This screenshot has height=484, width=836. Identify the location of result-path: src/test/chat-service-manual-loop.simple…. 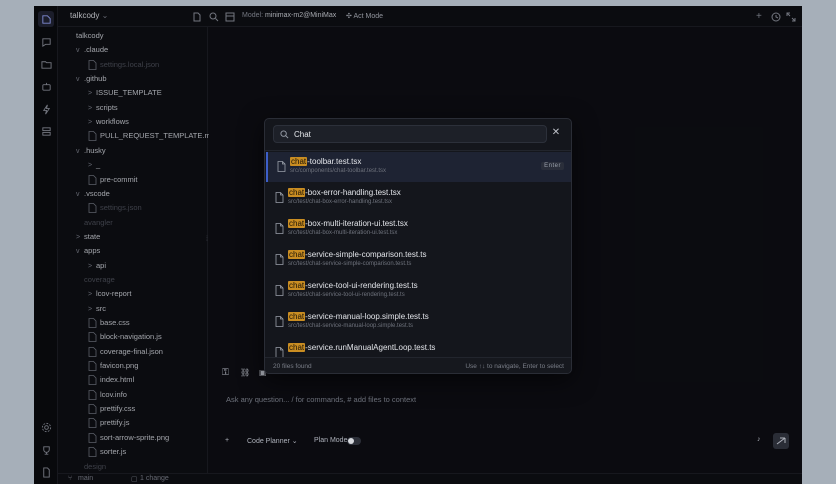
(351, 326).